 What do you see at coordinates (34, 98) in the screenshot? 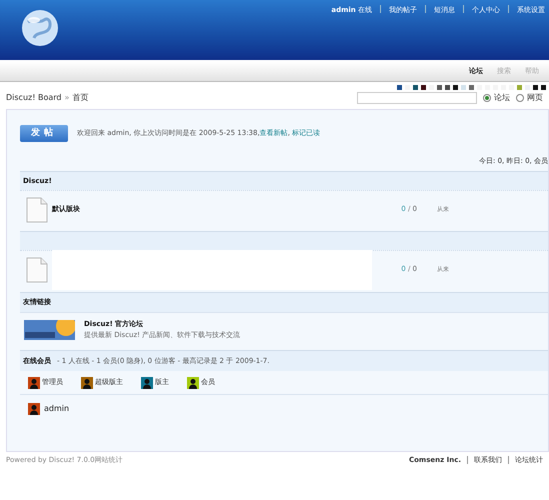
I see `breadcrumb-link: Discuz! Board` at bounding box center [34, 98].